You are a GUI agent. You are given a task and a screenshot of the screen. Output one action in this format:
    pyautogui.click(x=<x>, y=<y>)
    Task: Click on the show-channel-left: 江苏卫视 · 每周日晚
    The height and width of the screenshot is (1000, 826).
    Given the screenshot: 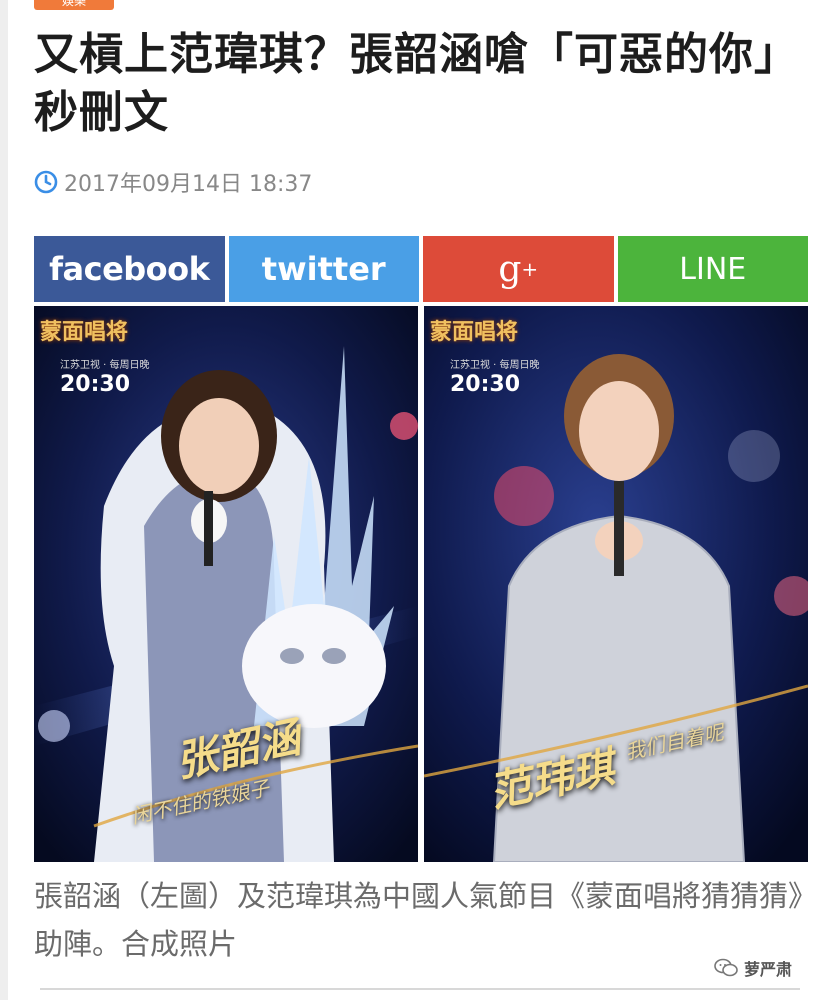 What is the action you would take?
    pyautogui.click(x=105, y=365)
    